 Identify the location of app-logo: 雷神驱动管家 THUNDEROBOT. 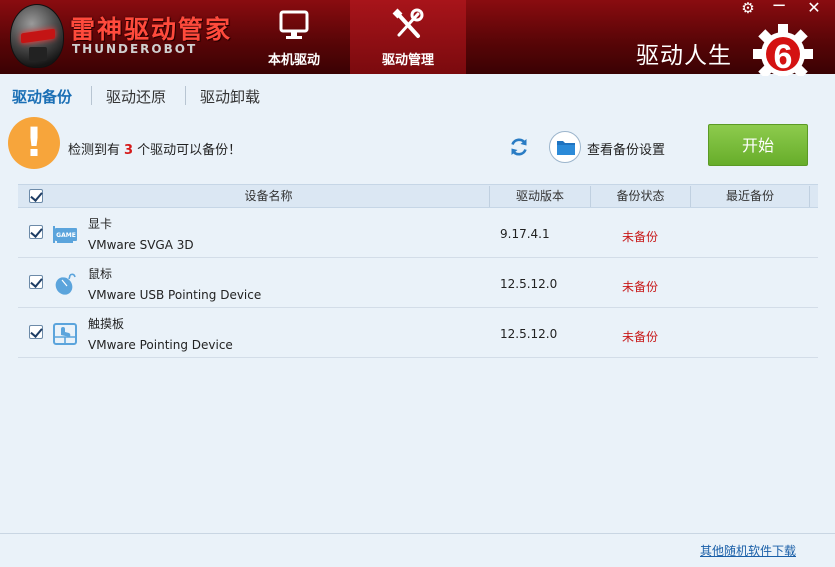
(131, 36).